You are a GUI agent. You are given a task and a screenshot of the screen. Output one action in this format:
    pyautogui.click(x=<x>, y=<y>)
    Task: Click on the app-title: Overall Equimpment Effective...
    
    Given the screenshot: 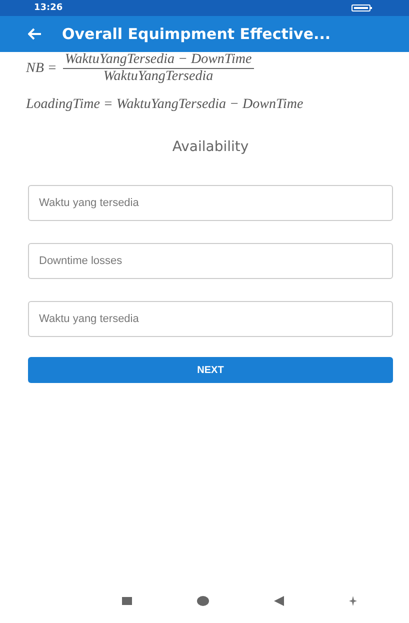 What is the action you would take?
    pyautogui.click(x=196, y=34)
    